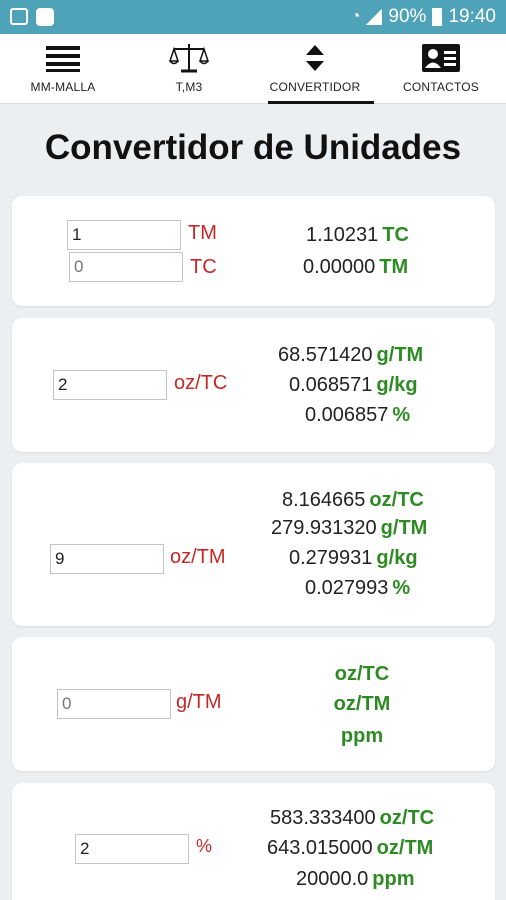 Image resolution: width=506 pixels, height=900 pixels. Describe the element at coordinates (202, 233) in the screenshot. I see `tm-unit-label: TM` at that location.